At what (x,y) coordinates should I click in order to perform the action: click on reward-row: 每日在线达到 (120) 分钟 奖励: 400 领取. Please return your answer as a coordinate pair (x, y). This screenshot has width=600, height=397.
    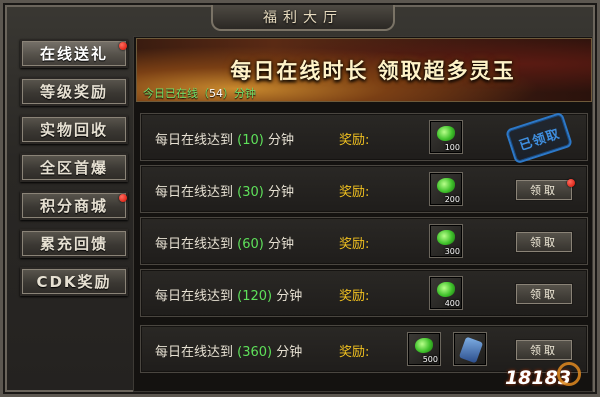
    Looking at the image, I should click on (364, 293).